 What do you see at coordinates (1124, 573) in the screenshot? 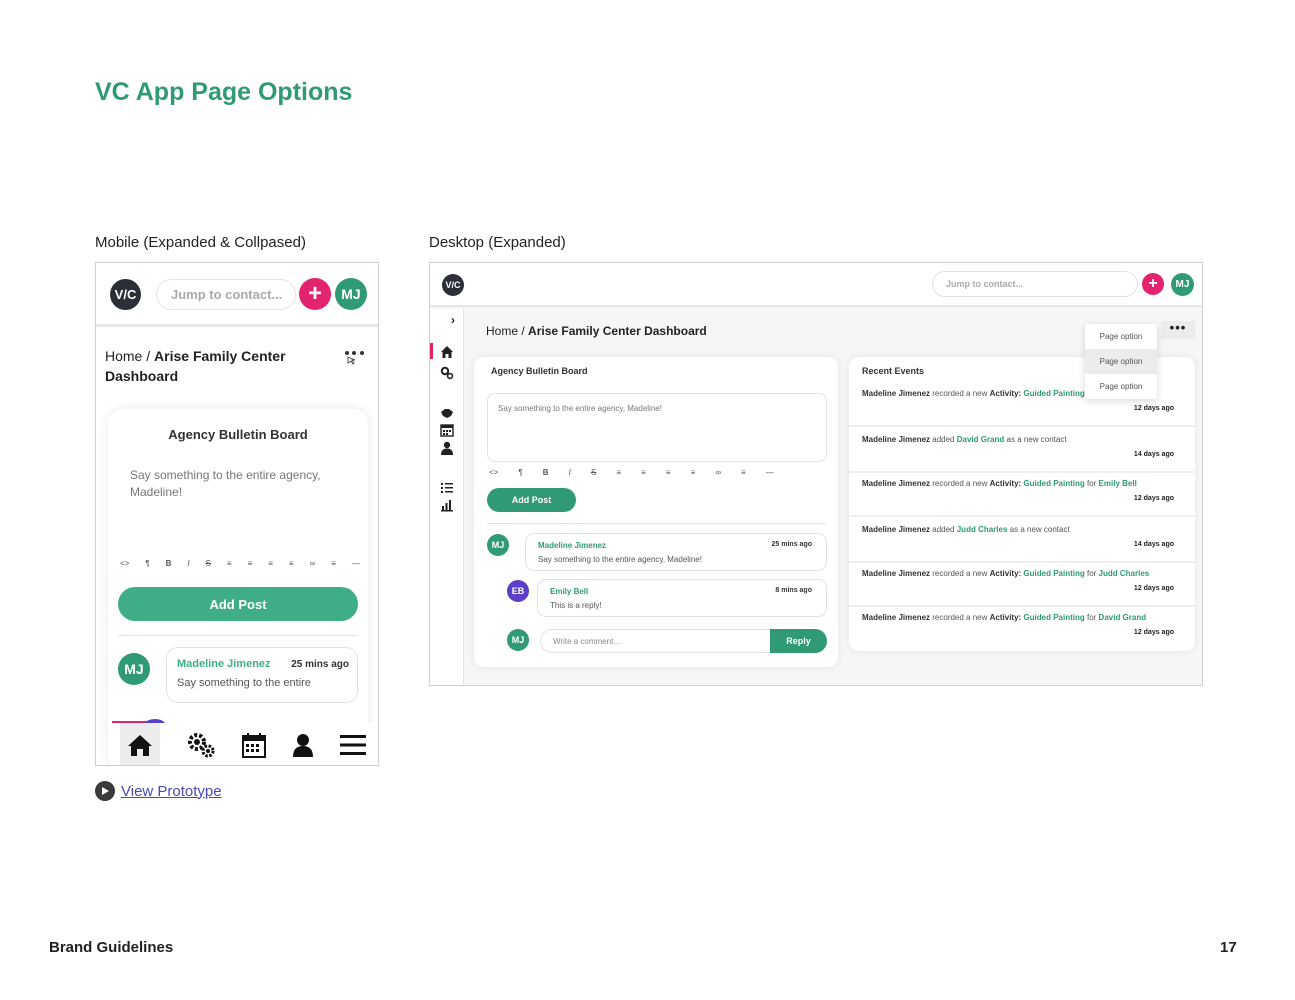
I see `event-target: Judd Charles` at bounding box center [1124, 573].